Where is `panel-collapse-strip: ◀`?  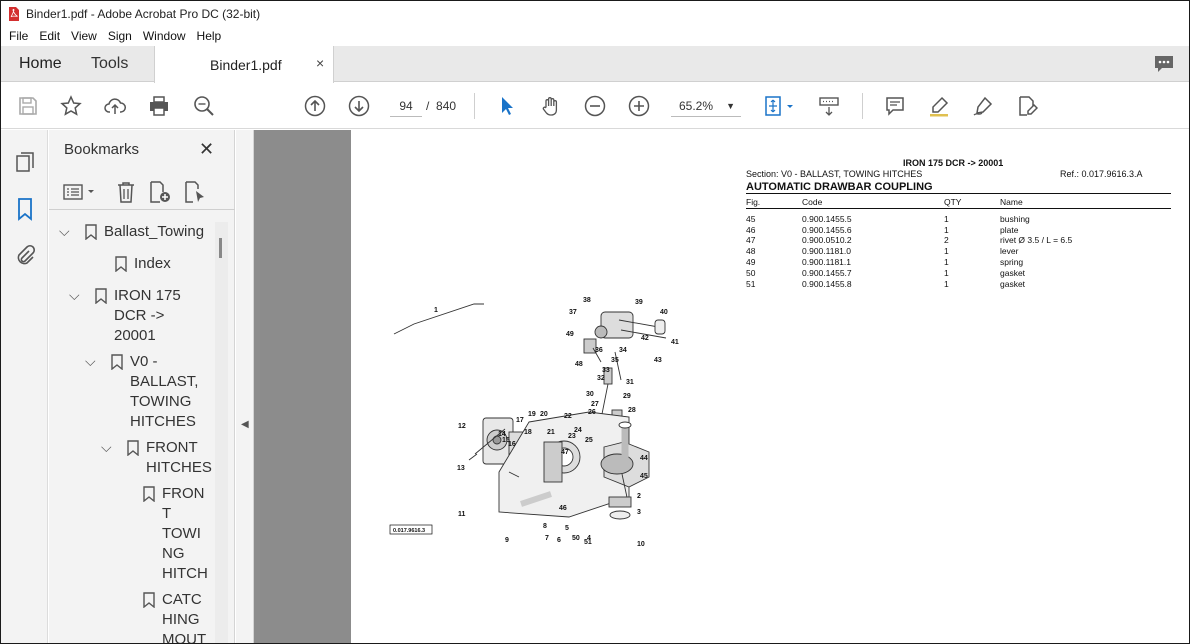
panel-collapse-strip: ◀ is located at coordinates (245, 386).